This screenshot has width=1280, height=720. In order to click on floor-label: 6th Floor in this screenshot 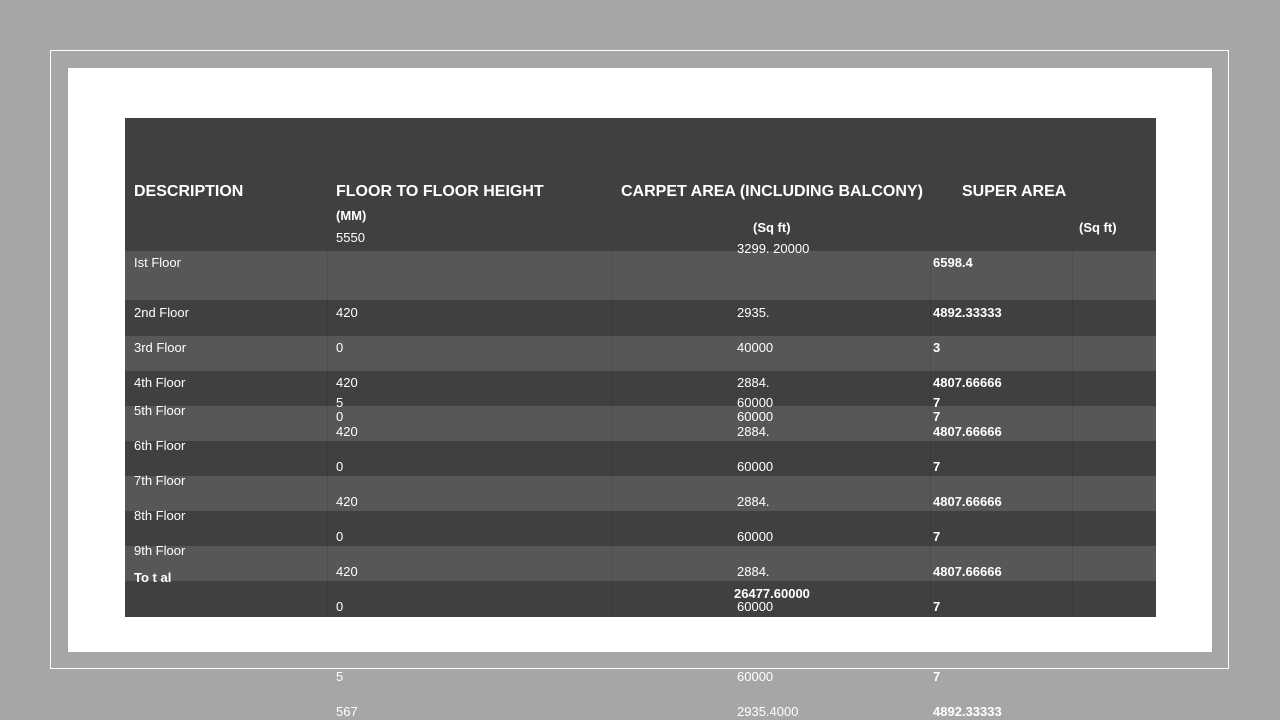, I will do `click(160, 445)`.